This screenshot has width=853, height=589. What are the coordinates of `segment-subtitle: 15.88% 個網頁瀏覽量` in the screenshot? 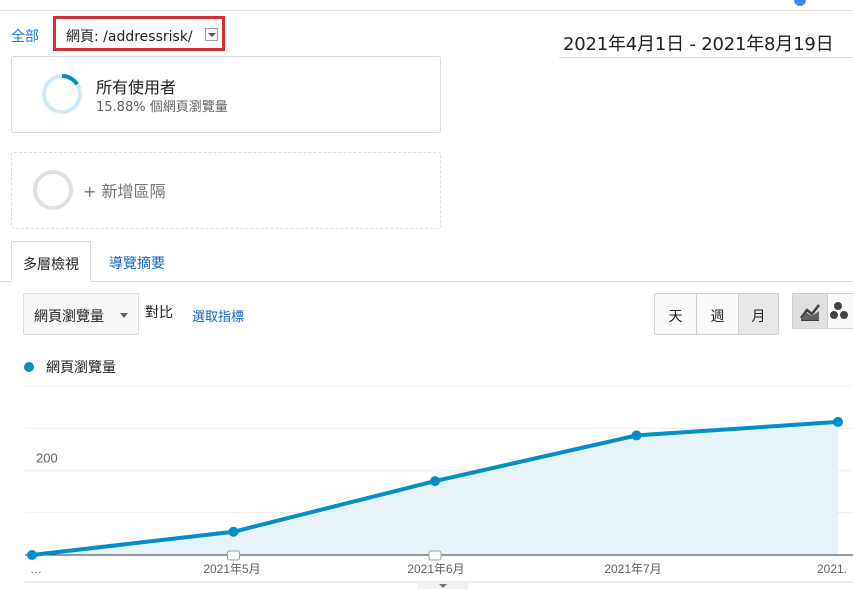 It's located at (162, 107).